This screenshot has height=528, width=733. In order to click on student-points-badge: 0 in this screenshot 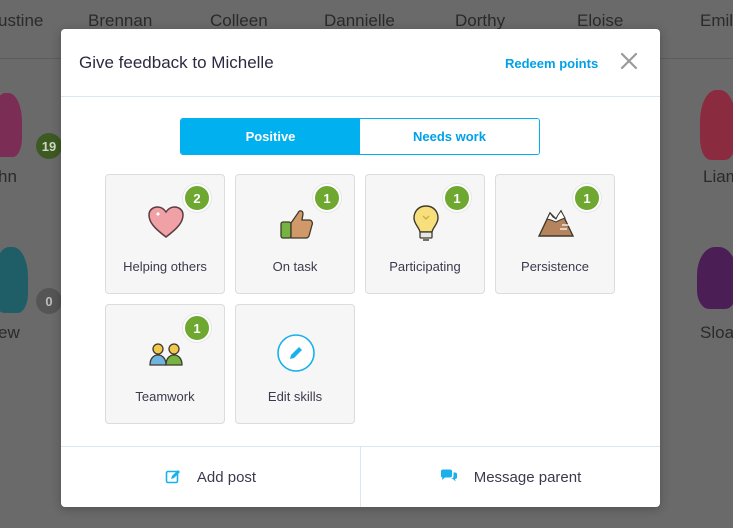, I will do `click(49, 301)`.